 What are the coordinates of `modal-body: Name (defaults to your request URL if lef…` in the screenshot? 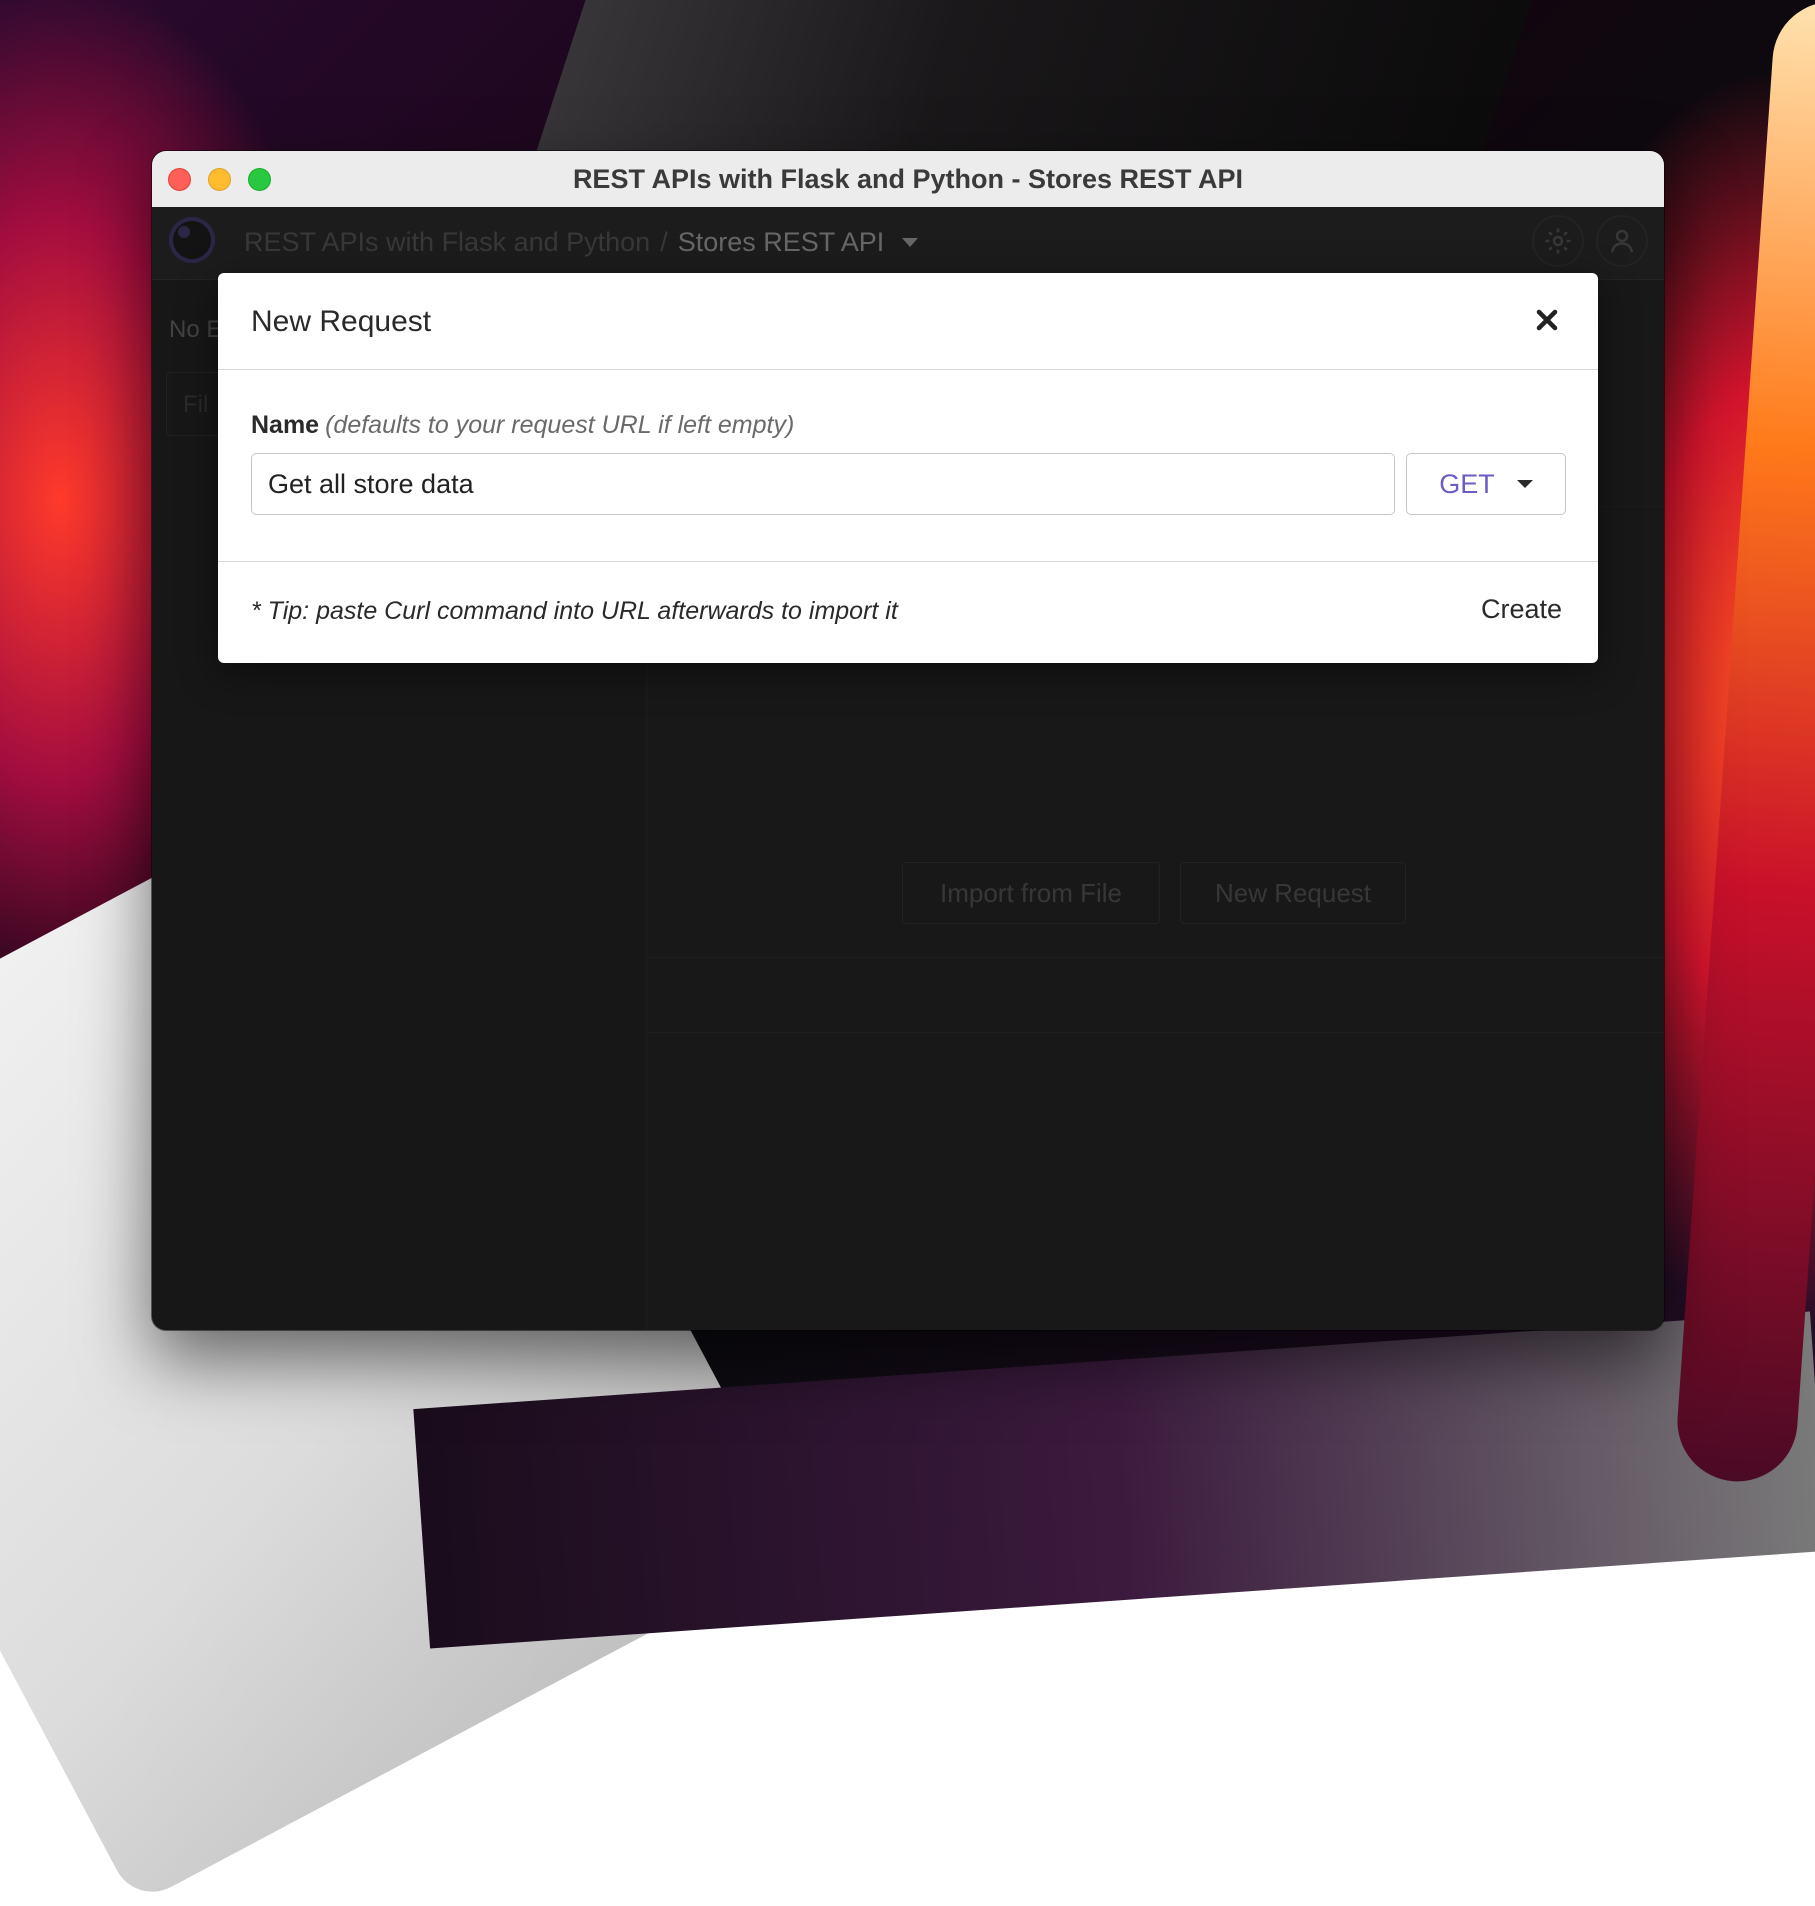 It's located at (908, 466).